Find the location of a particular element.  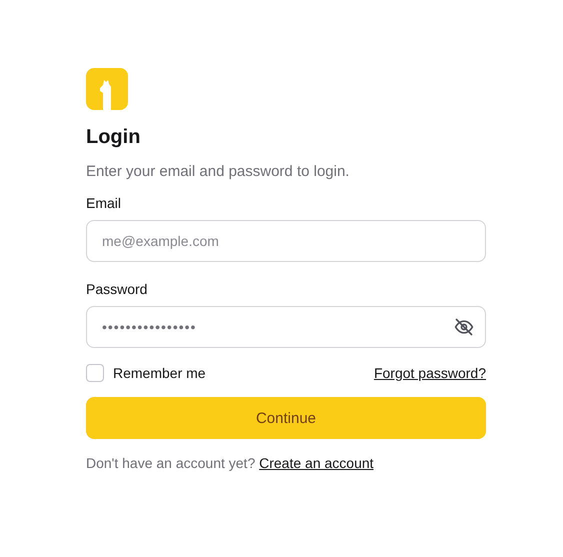

subtitle-text: Enter your email and password to login. is located at coordinates (218, 172).